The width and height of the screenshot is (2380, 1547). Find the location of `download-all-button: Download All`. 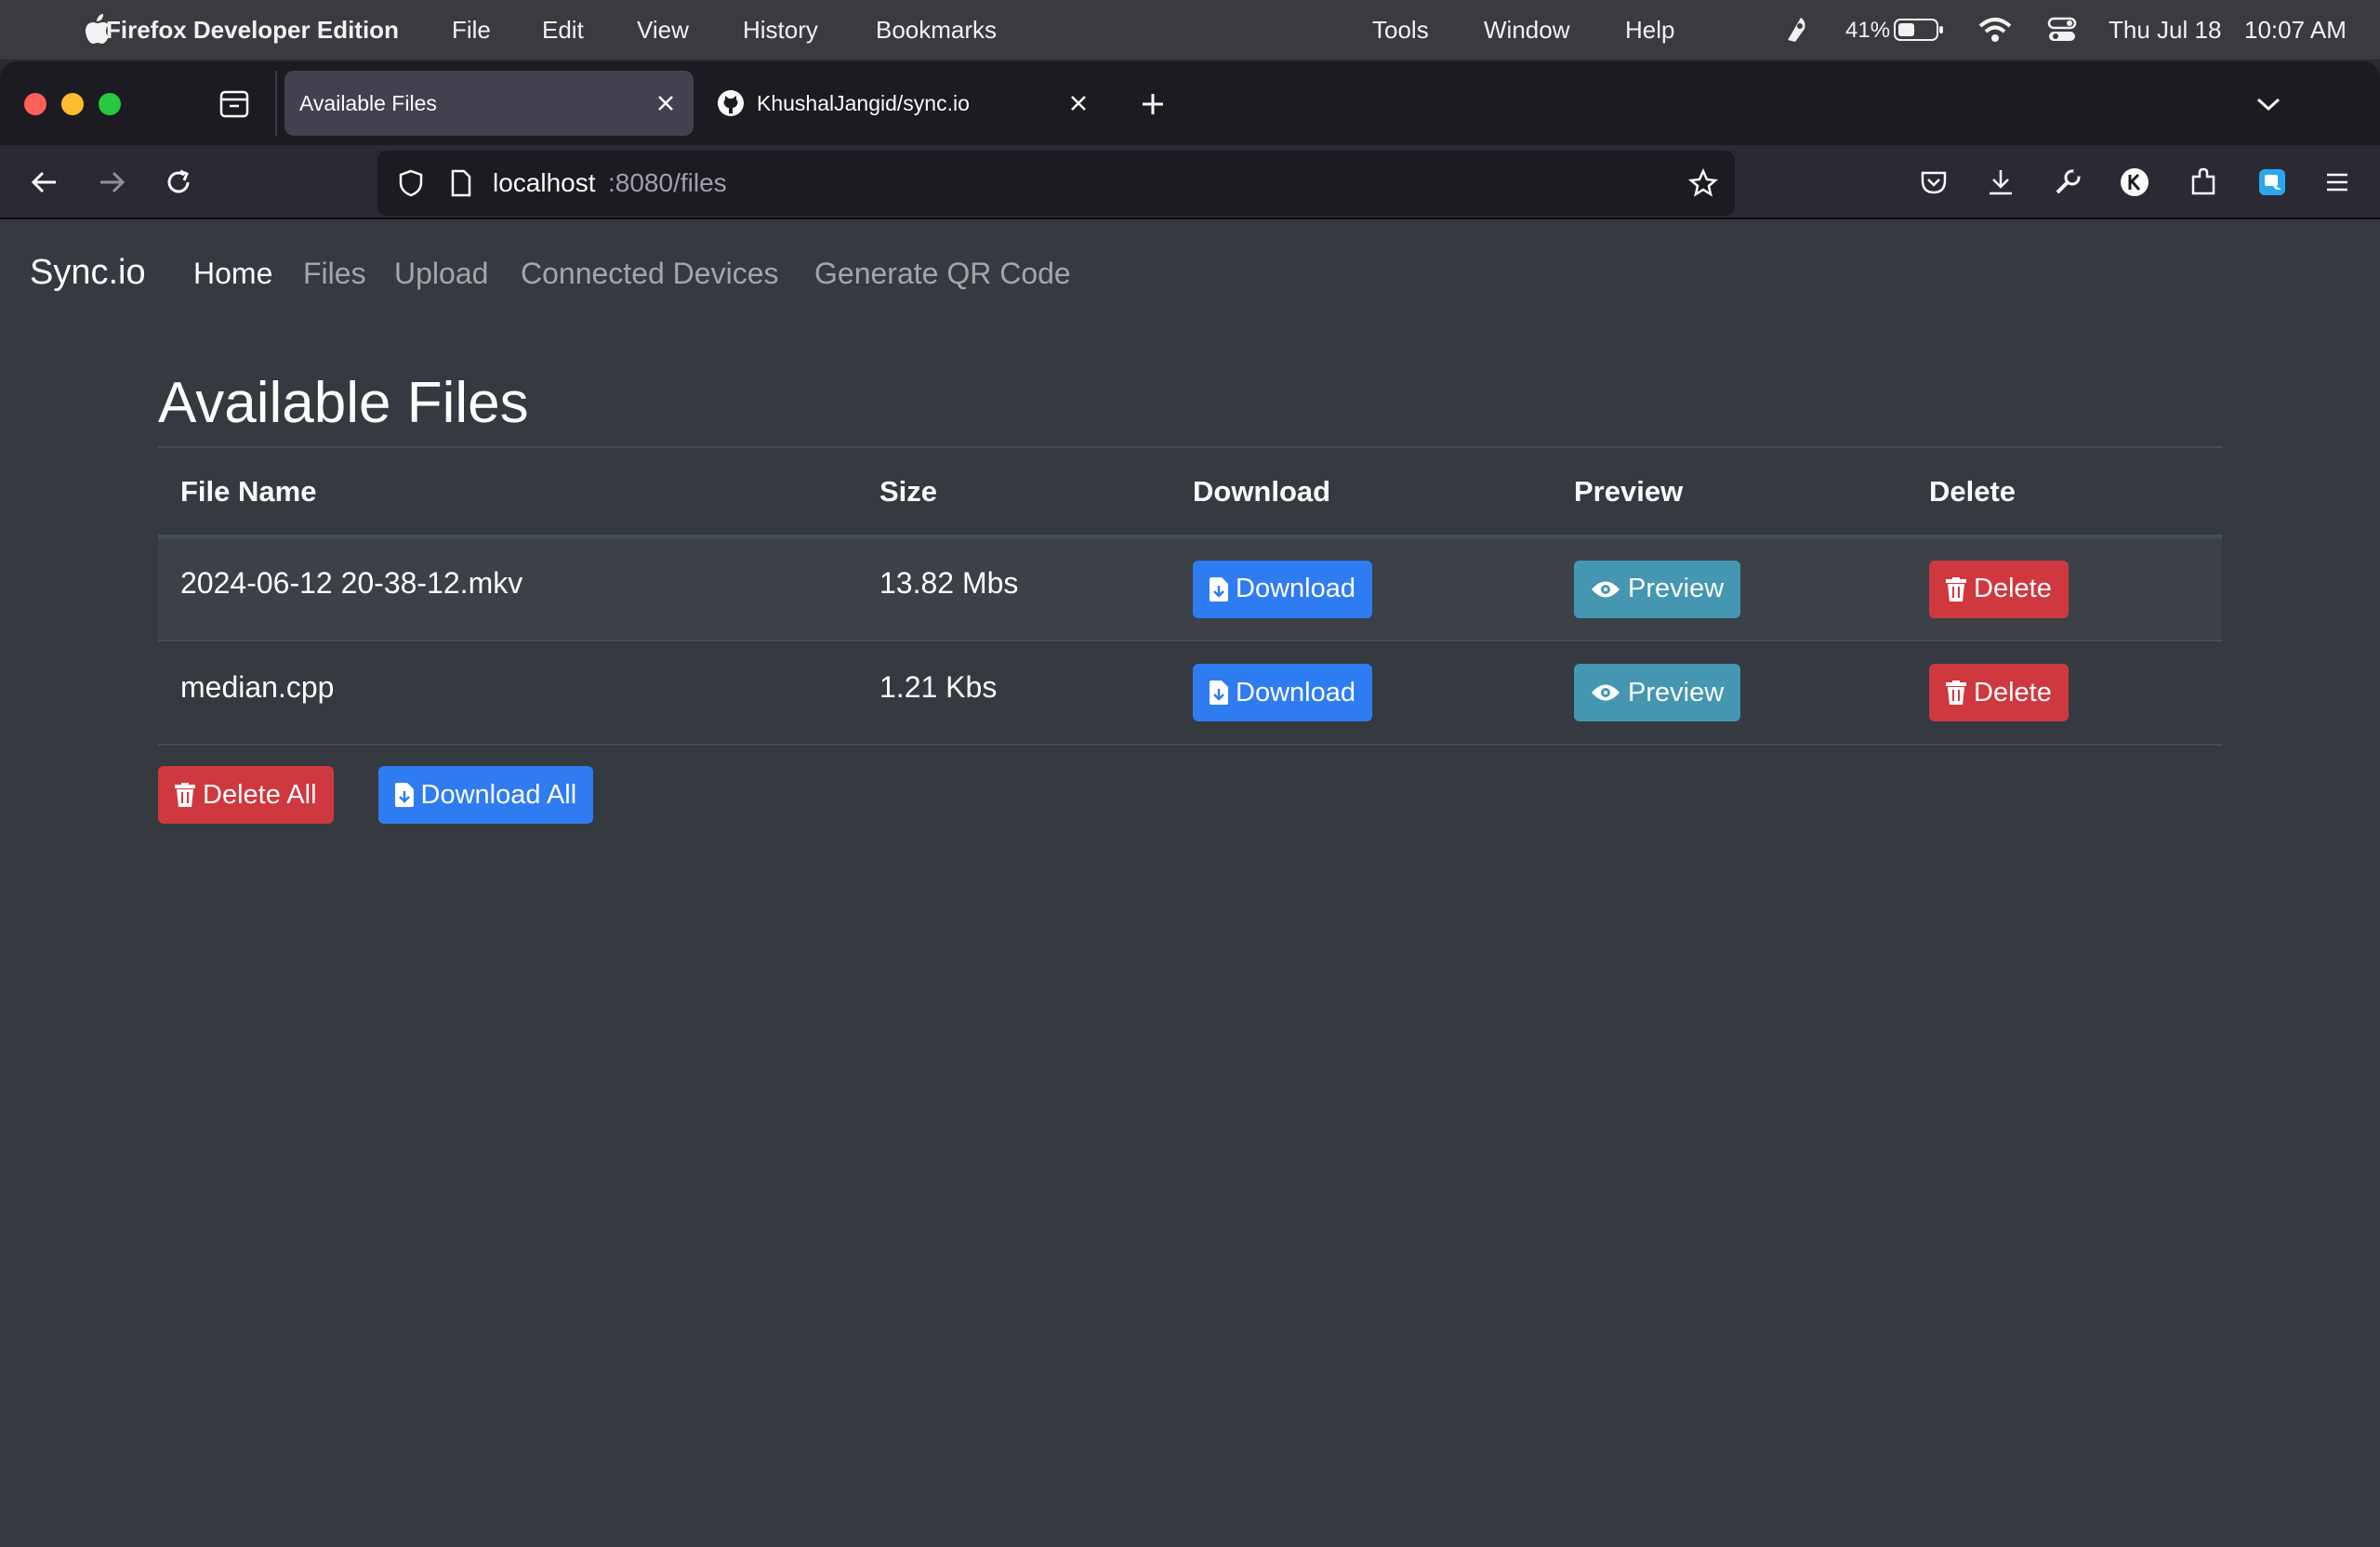

download-all-button: Download All is located at coordinates (485, 795).